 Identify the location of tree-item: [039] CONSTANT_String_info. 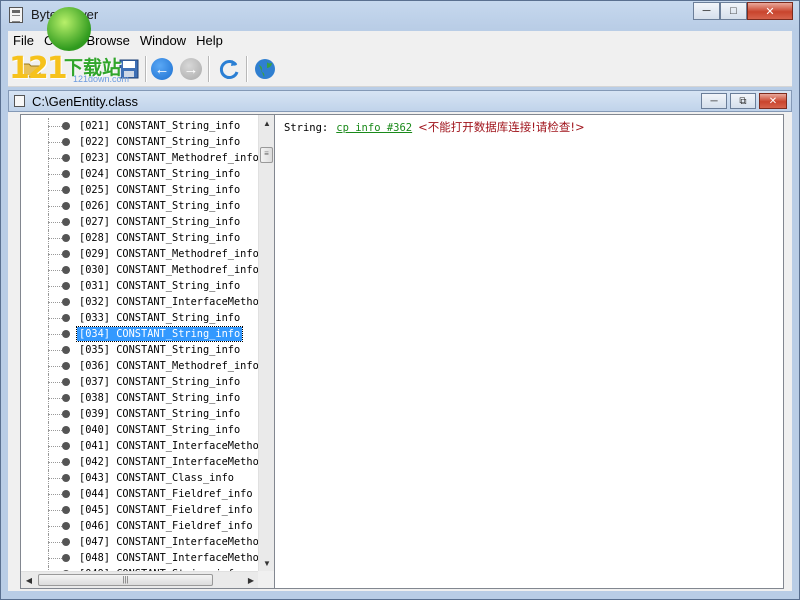
(140, 414).